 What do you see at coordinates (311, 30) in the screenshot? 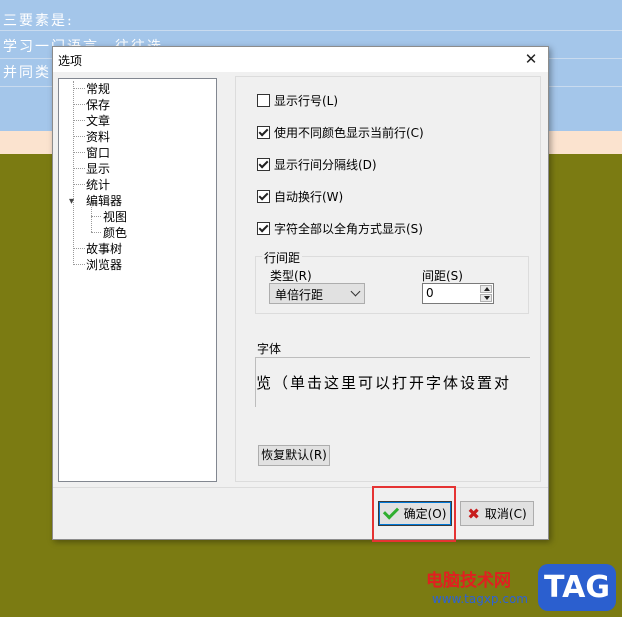
I see `ruled-line` at bounding box center [311, 30].